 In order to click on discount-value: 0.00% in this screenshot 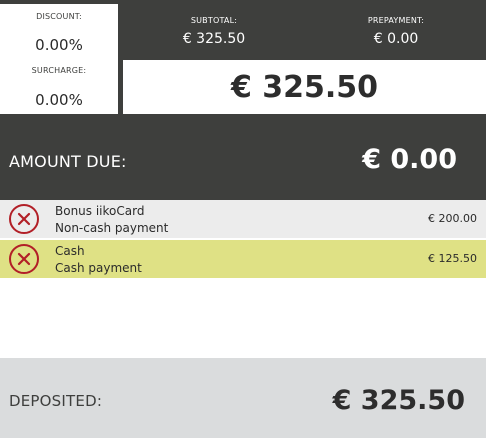, I will do `click(59, 45)`.